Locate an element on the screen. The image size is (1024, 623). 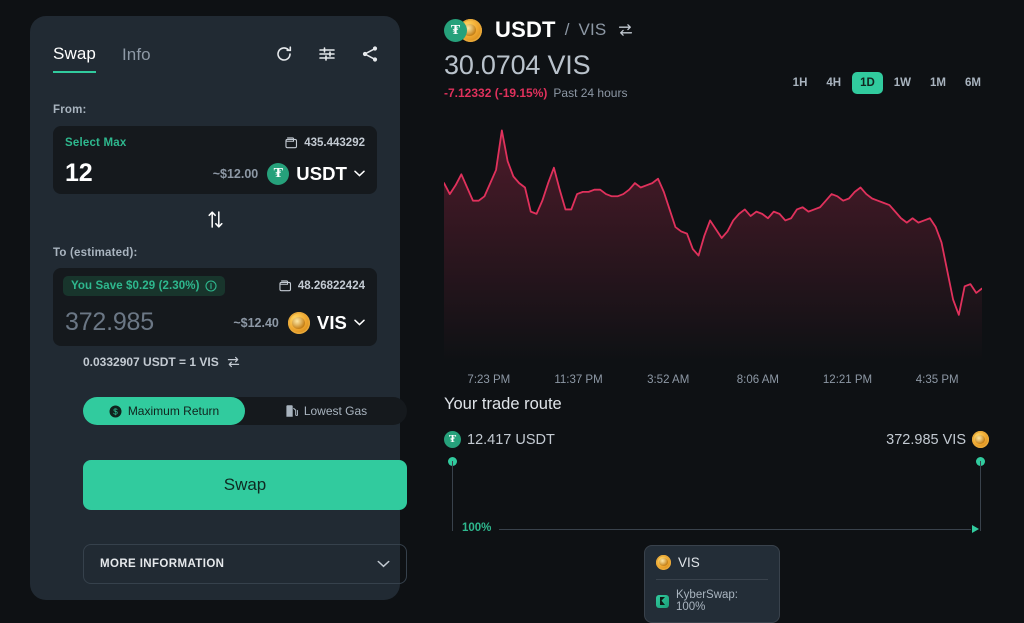
info-icon is located at coordinates (211, 286).